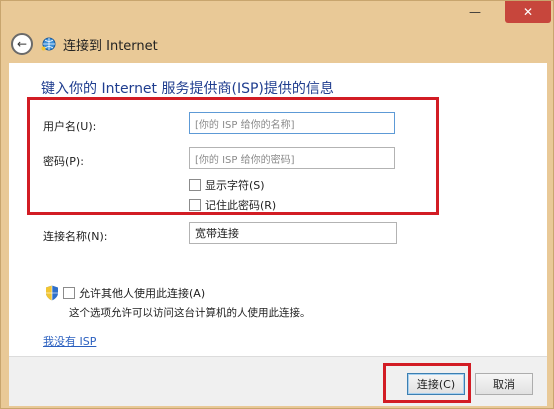 The width and height of the screenshot is (554, 409). What do you see at coordinates (110, 46) in the screenshot?
I see `window-title: 连接到 Internet` at bounding box center [110, 46].